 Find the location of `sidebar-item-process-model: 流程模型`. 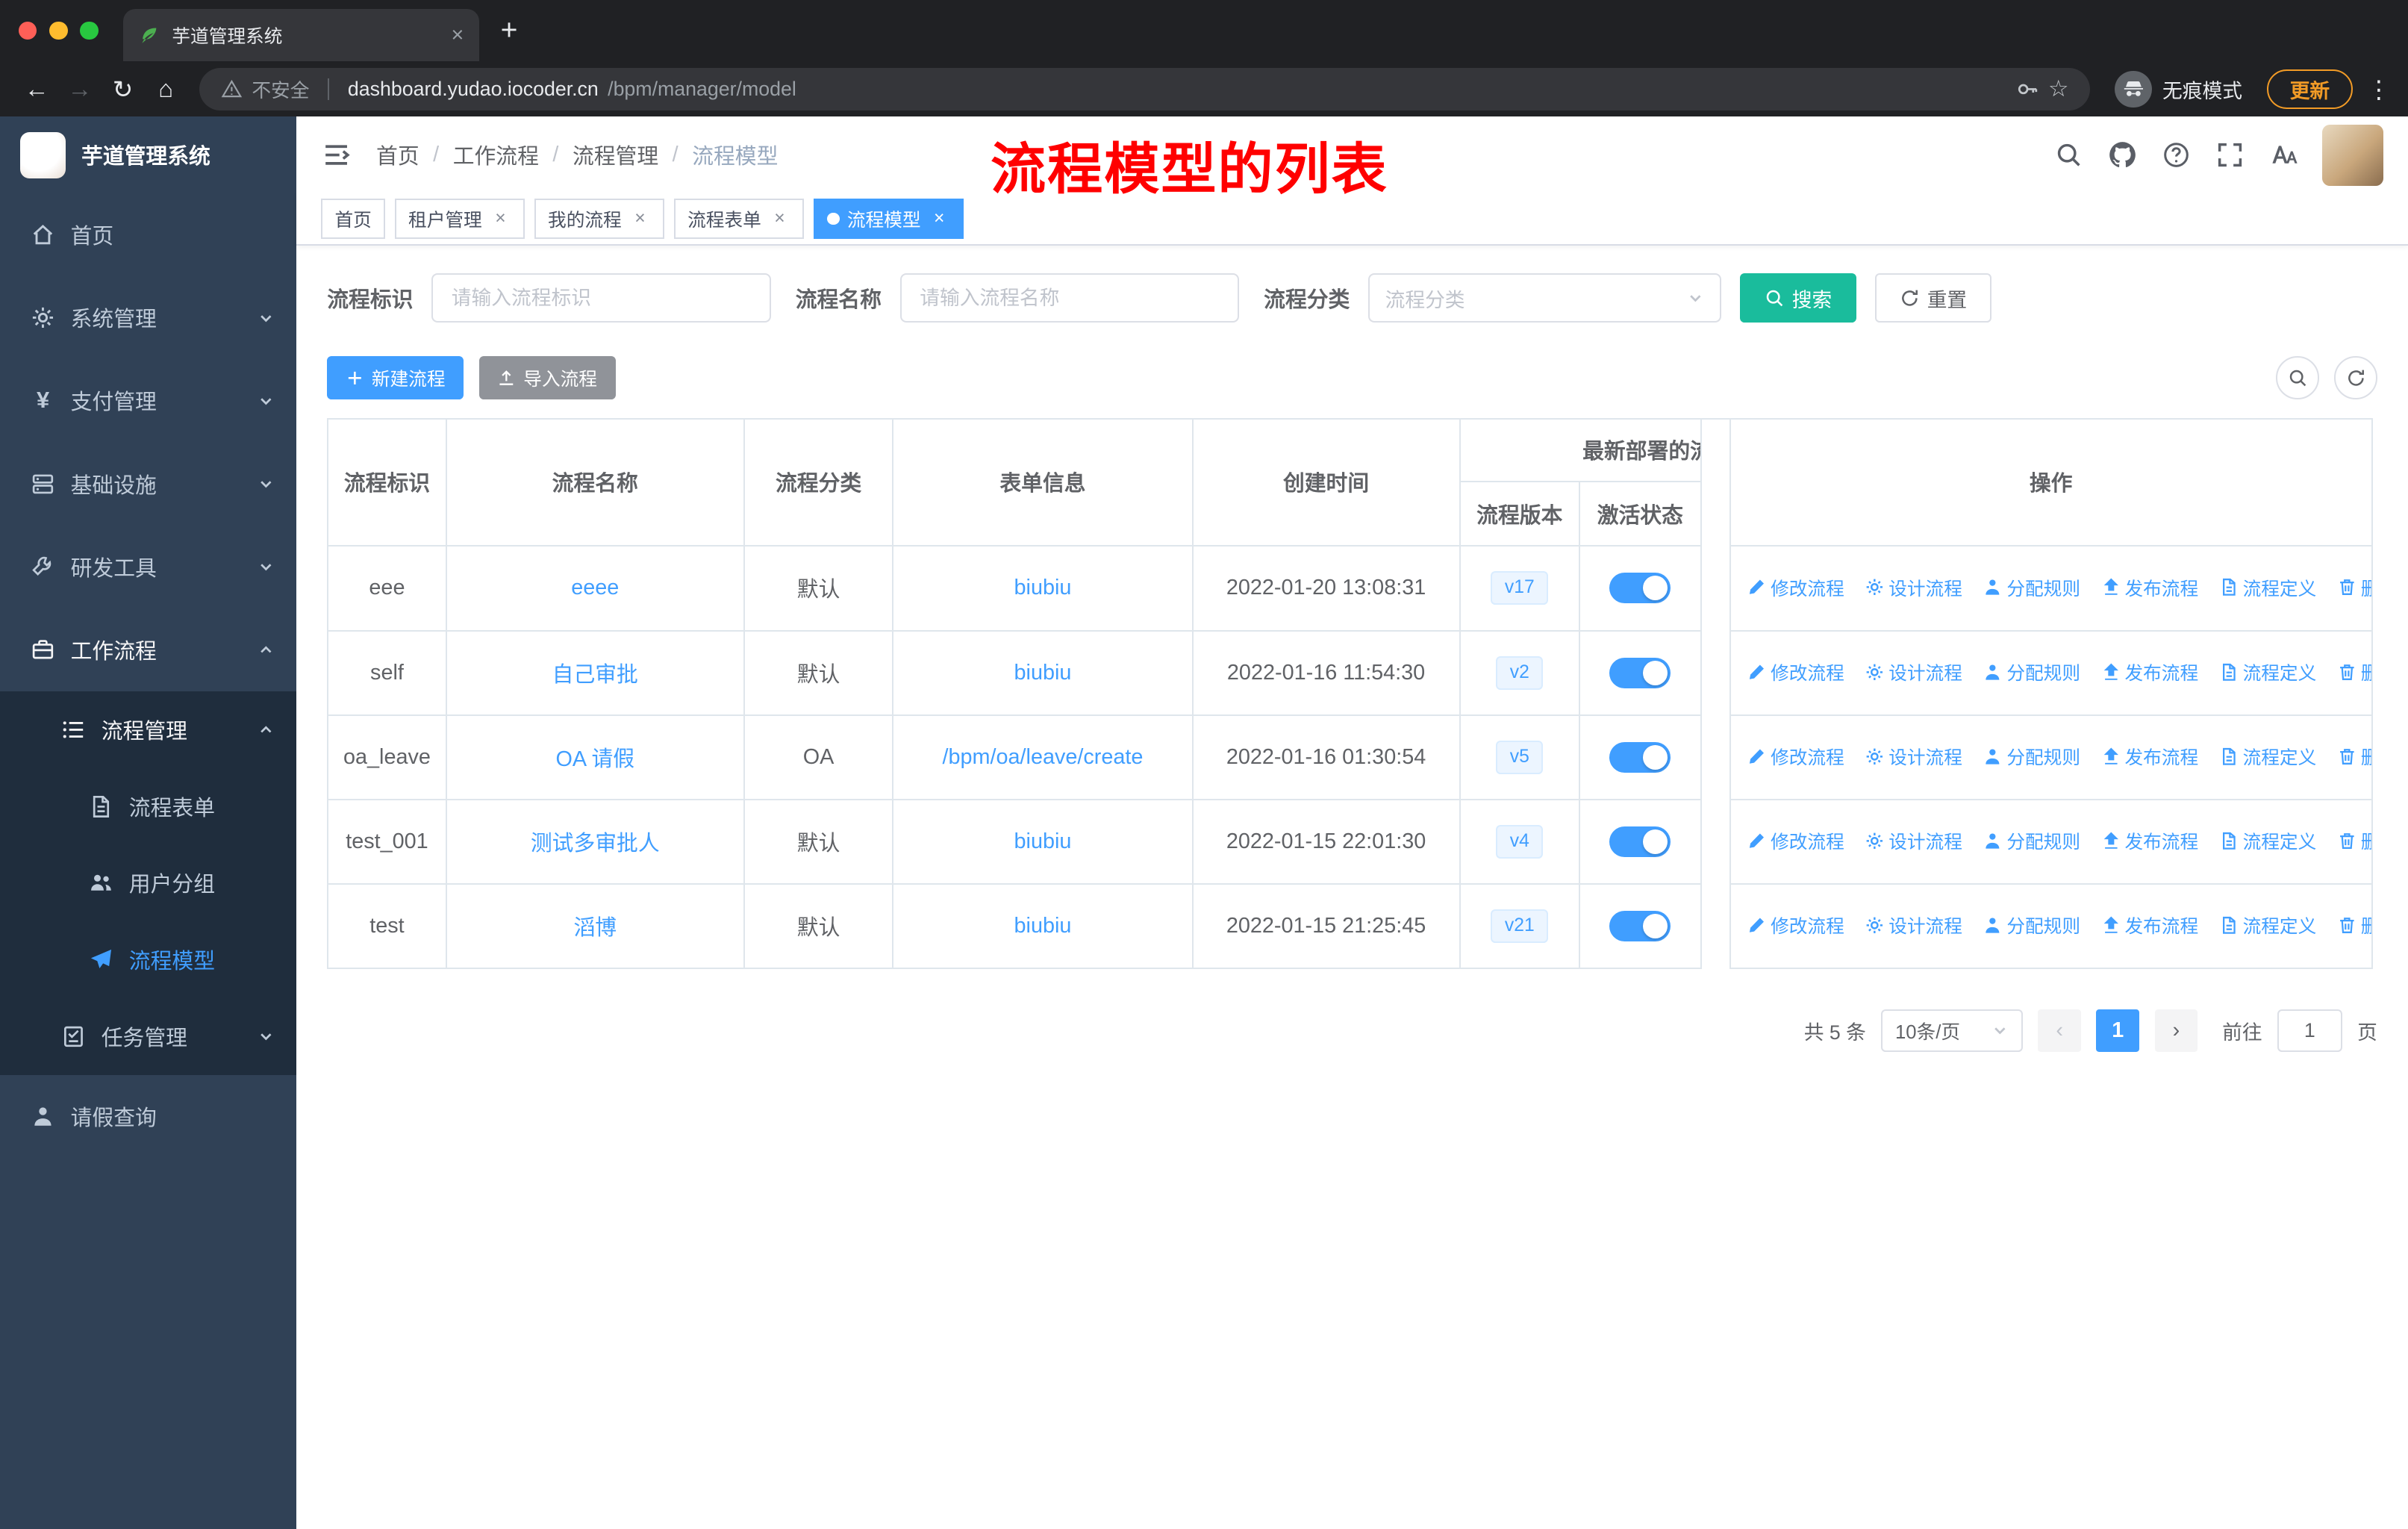

sidebar-item-process-model: 流程模型 is located at coordinates (148, 960).